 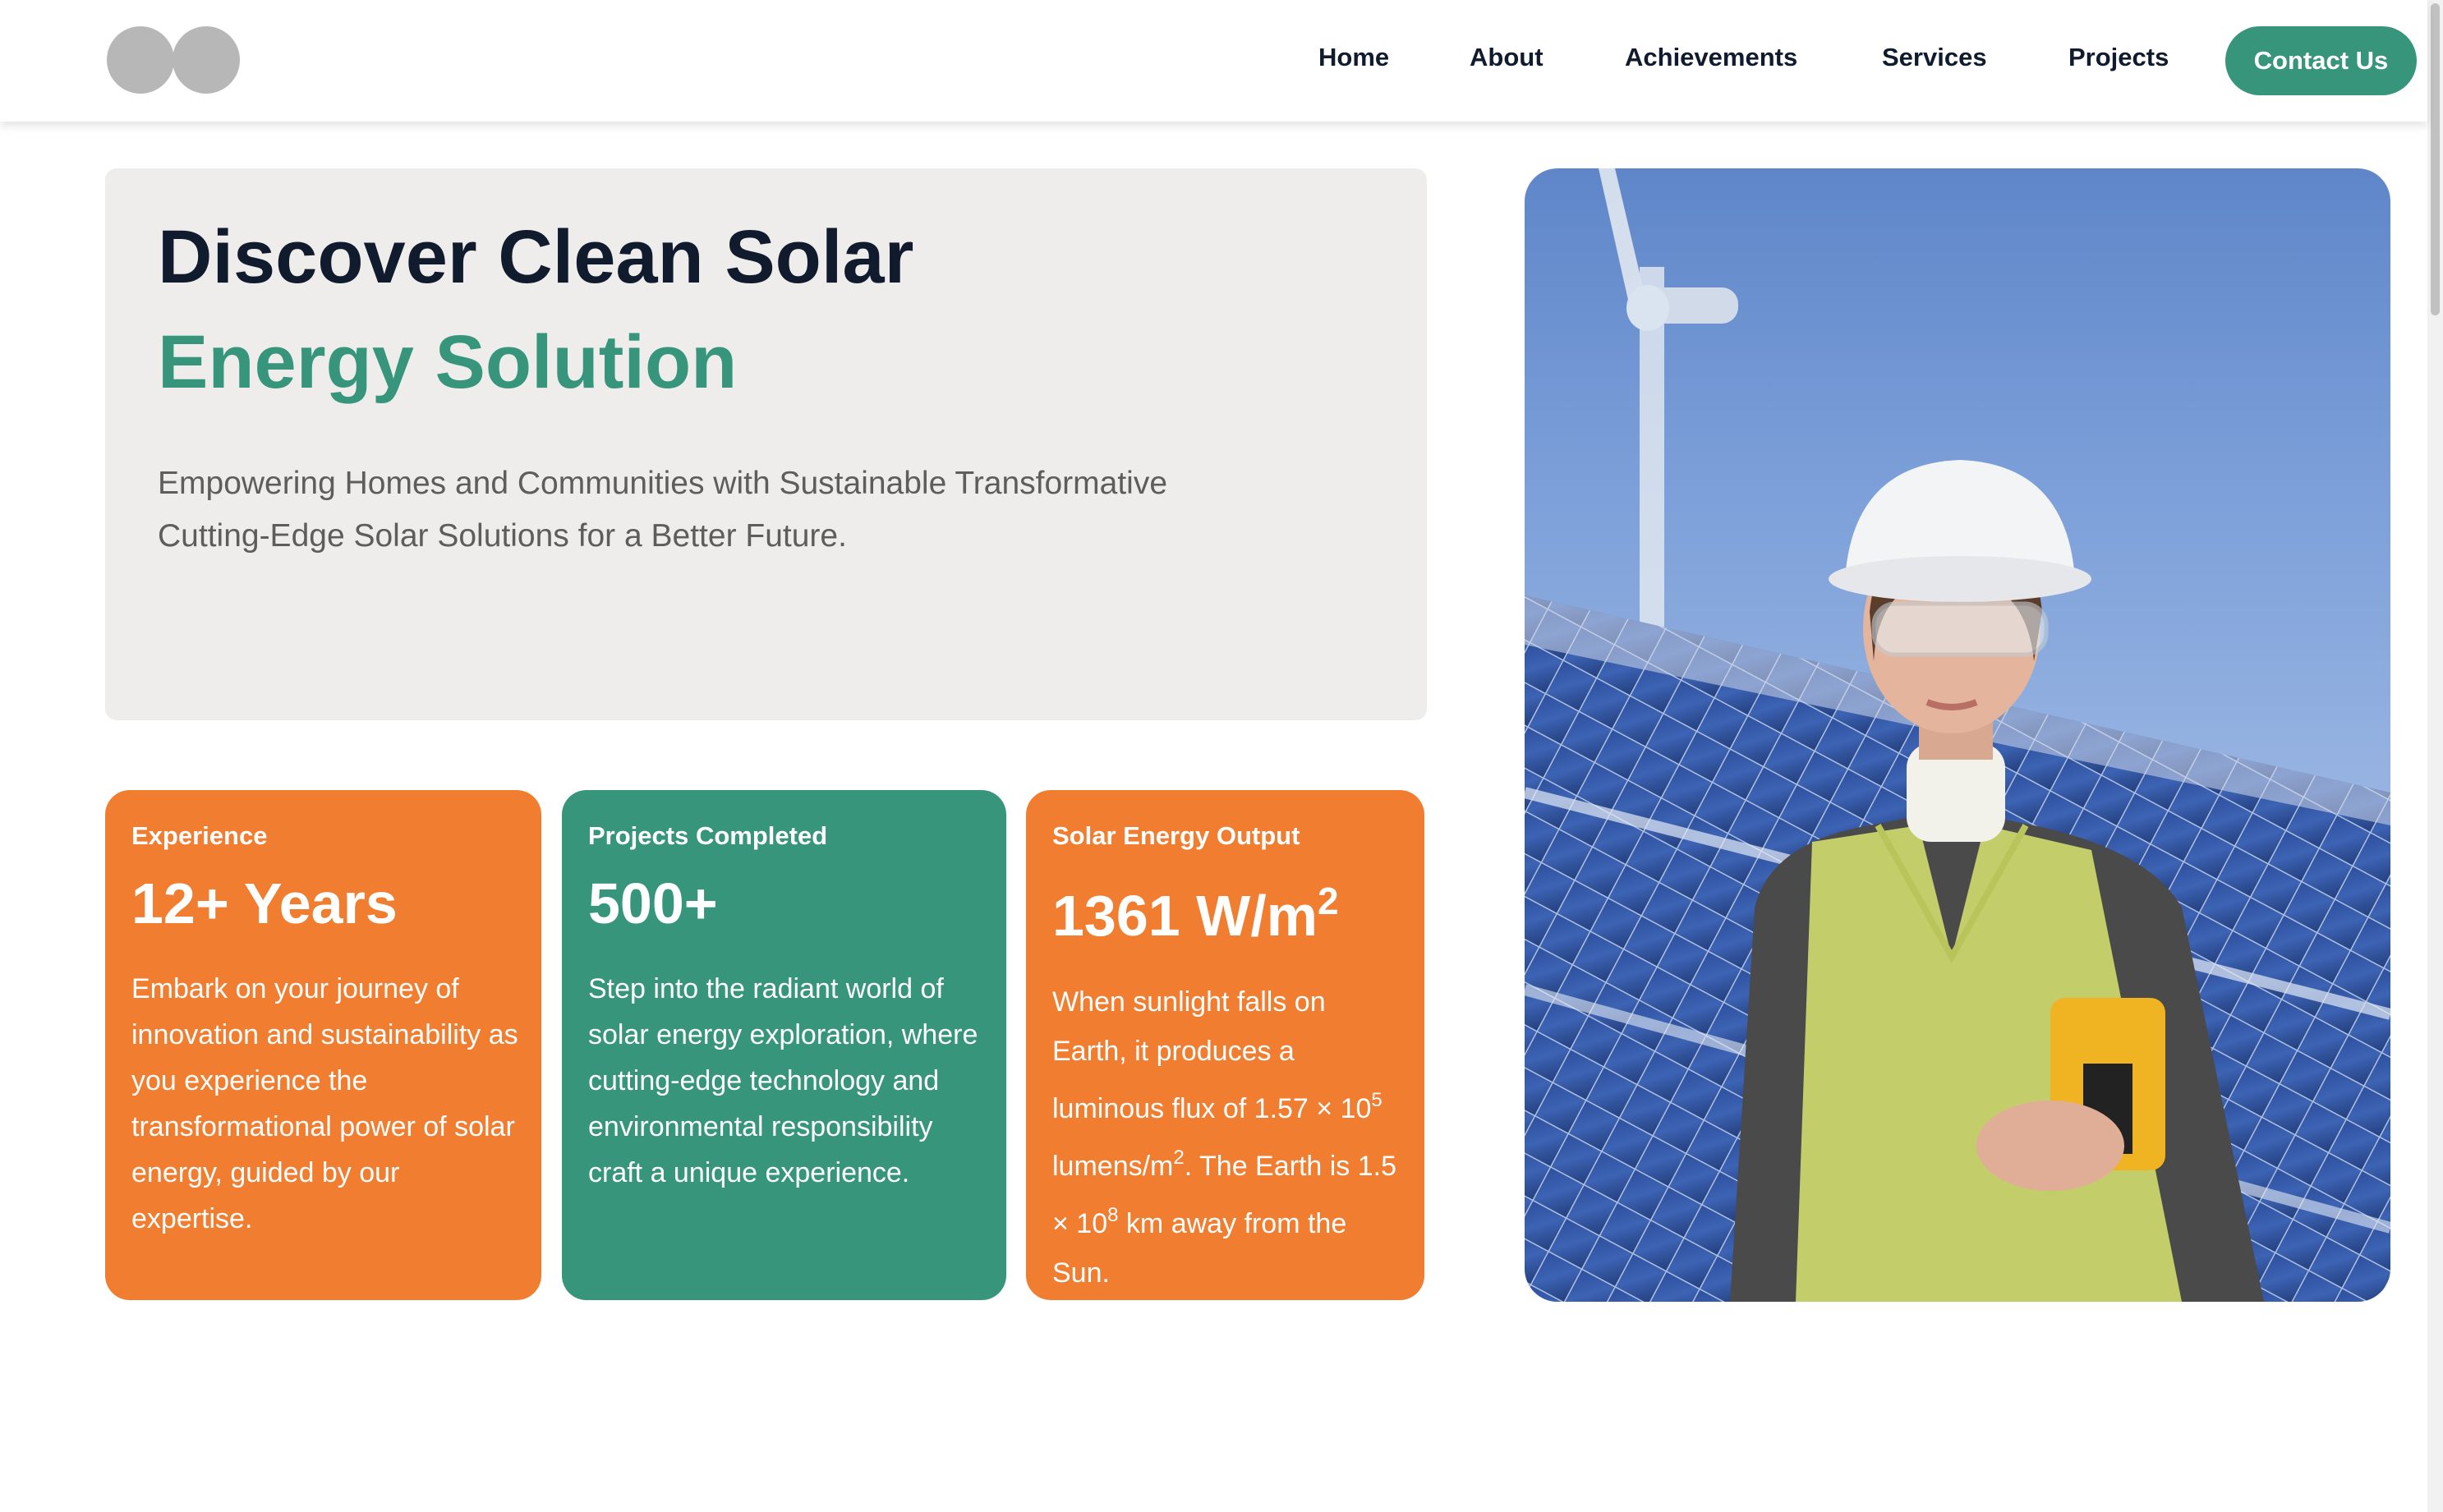 What do you see at coordinates (1179, 1158) in the screenshot?
I see `desc-superscript: 2` at bounding box center [1179, 1158].